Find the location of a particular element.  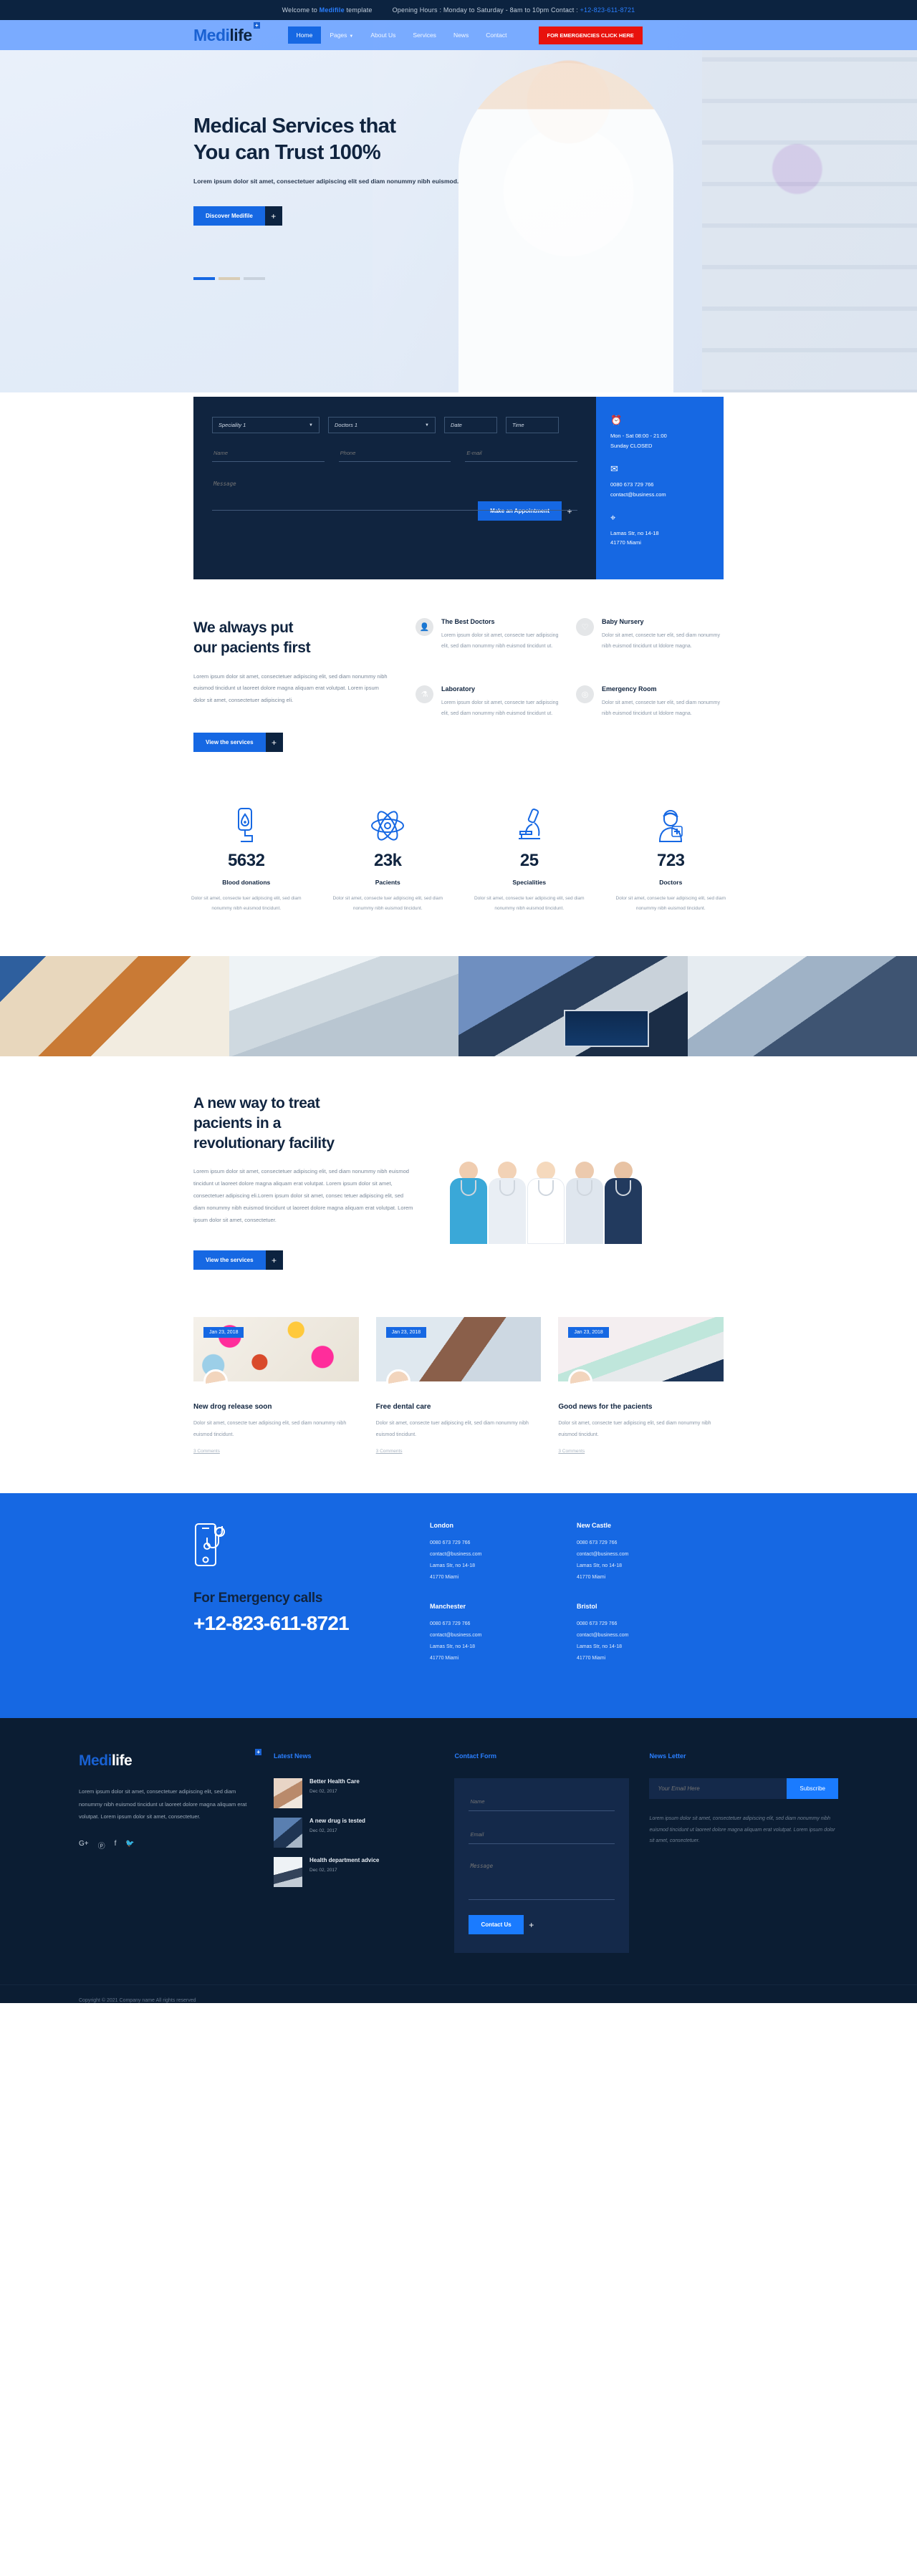

footer-name-input is located at coordinates (542, 1804).